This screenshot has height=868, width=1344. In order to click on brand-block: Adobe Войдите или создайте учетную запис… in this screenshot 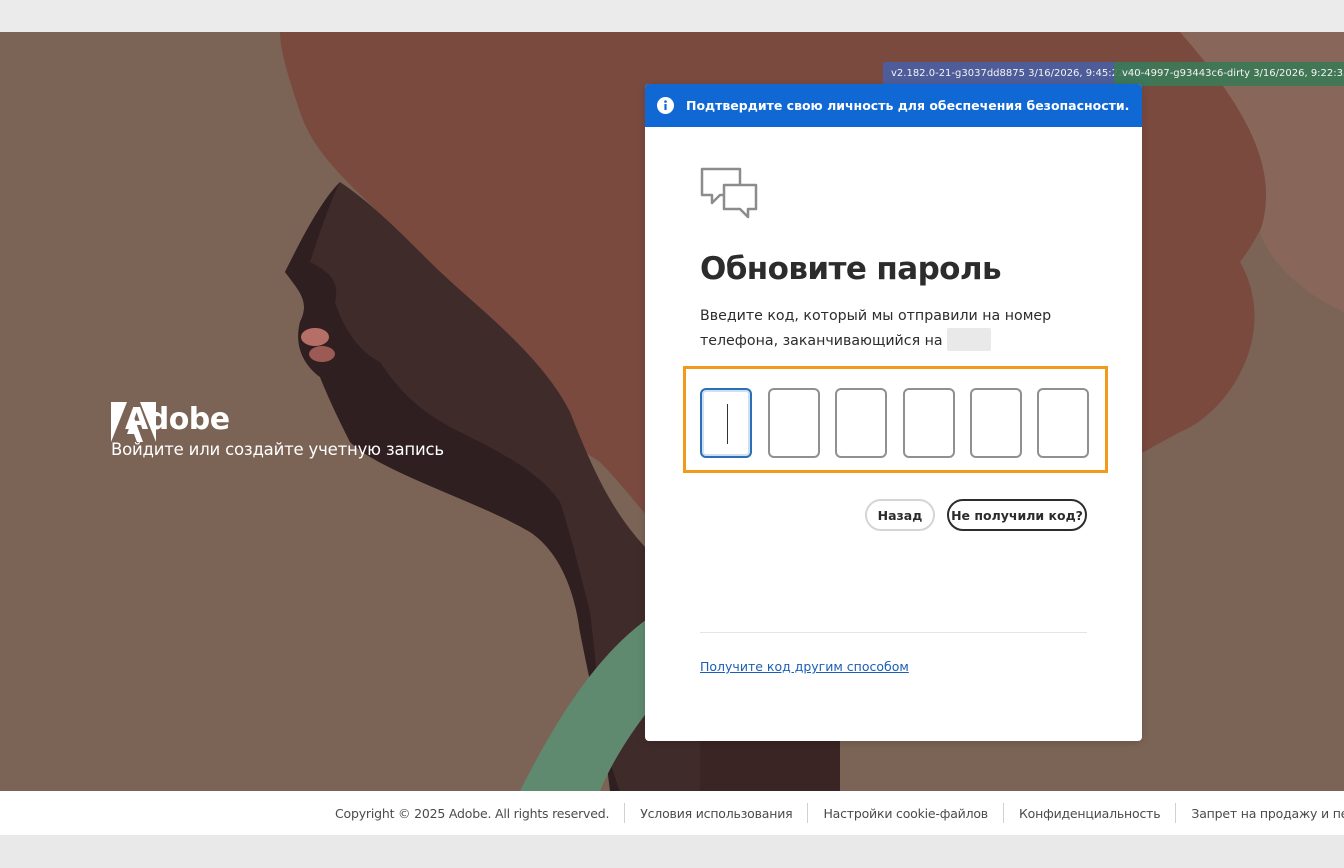, I will do `click(277, 430)`.